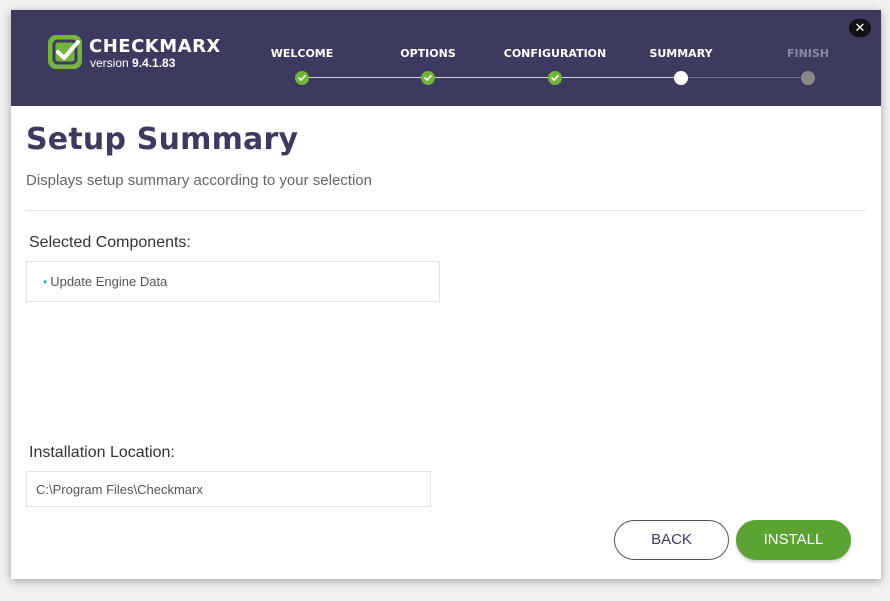  Describe the element at coordinates (110, 242) in the screenshot. I see `selected-components-label: Selected Components:` at that location.